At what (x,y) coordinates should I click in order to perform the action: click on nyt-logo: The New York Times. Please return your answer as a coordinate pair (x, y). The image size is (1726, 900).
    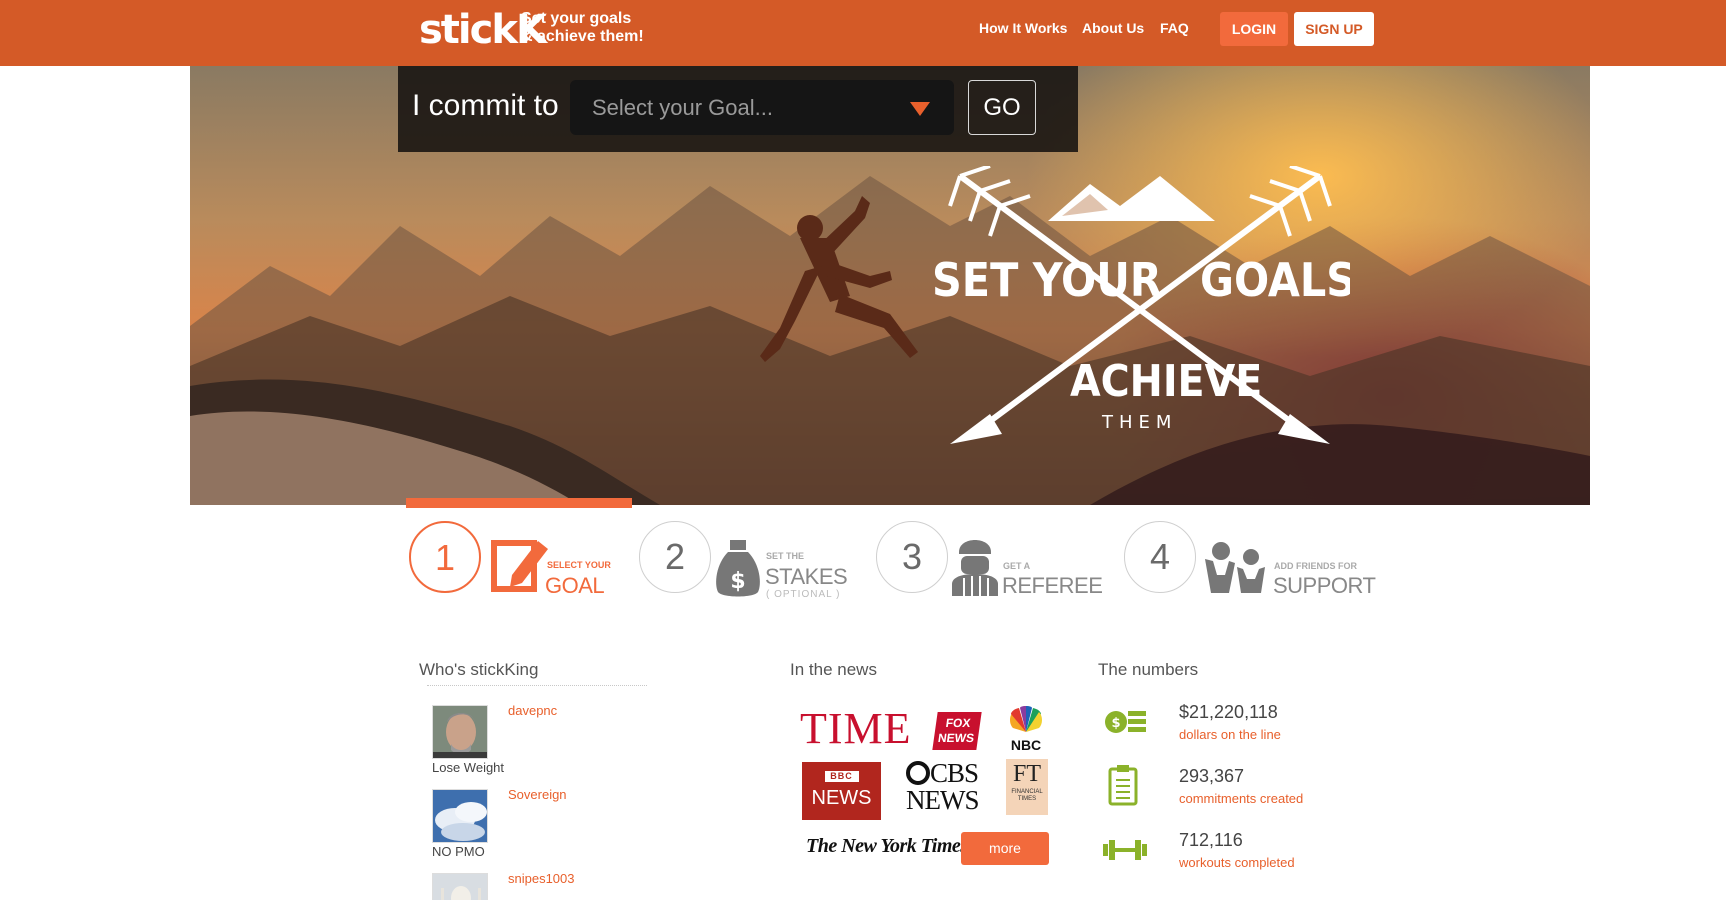
    Looking at the image, I should click on (887, 846).